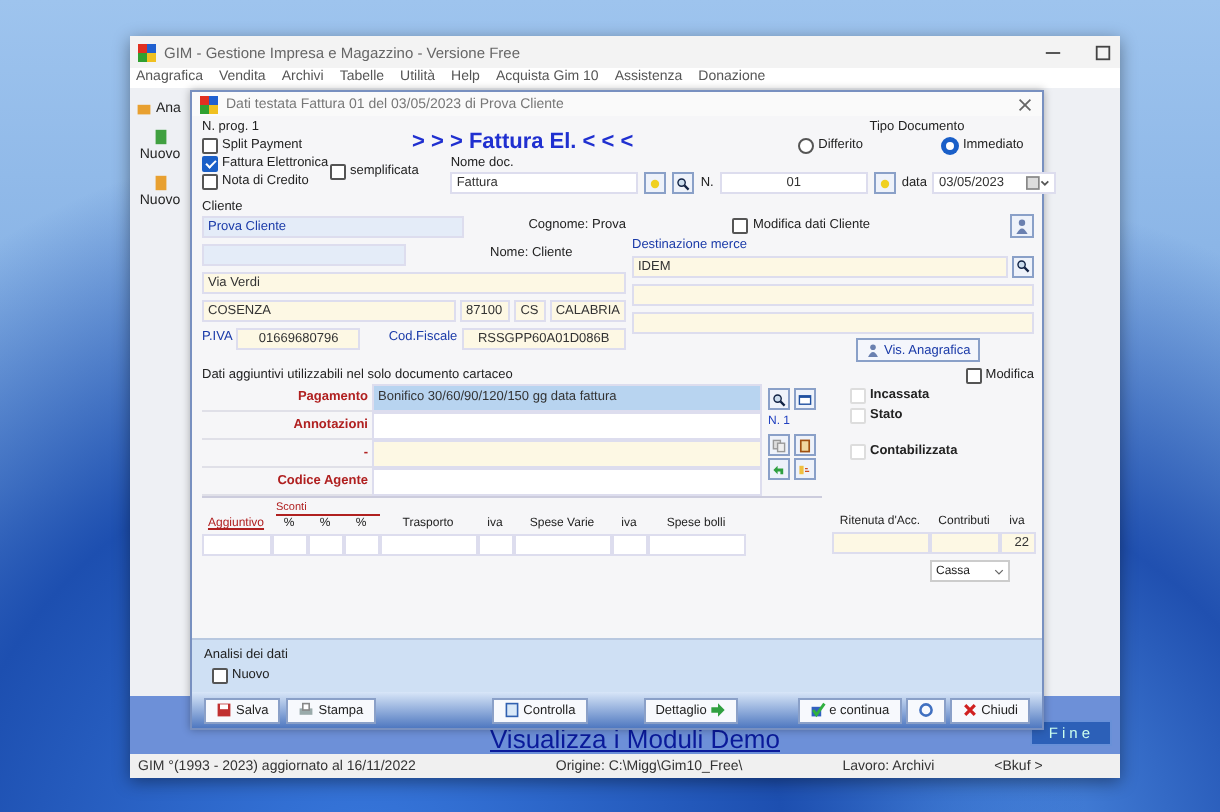 The width and height of the screenshot is (1220, 812). I want to click on maximize-icon, so click(1103, 52).